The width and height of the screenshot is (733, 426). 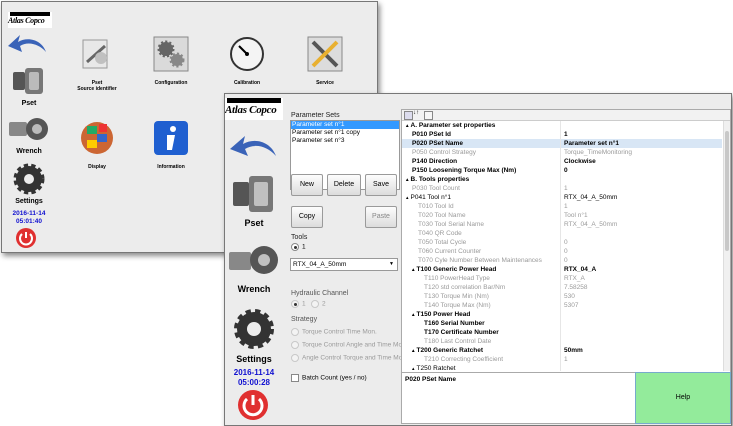 I want to click on tool-radio-1: 1, so click(x=298, y=247).